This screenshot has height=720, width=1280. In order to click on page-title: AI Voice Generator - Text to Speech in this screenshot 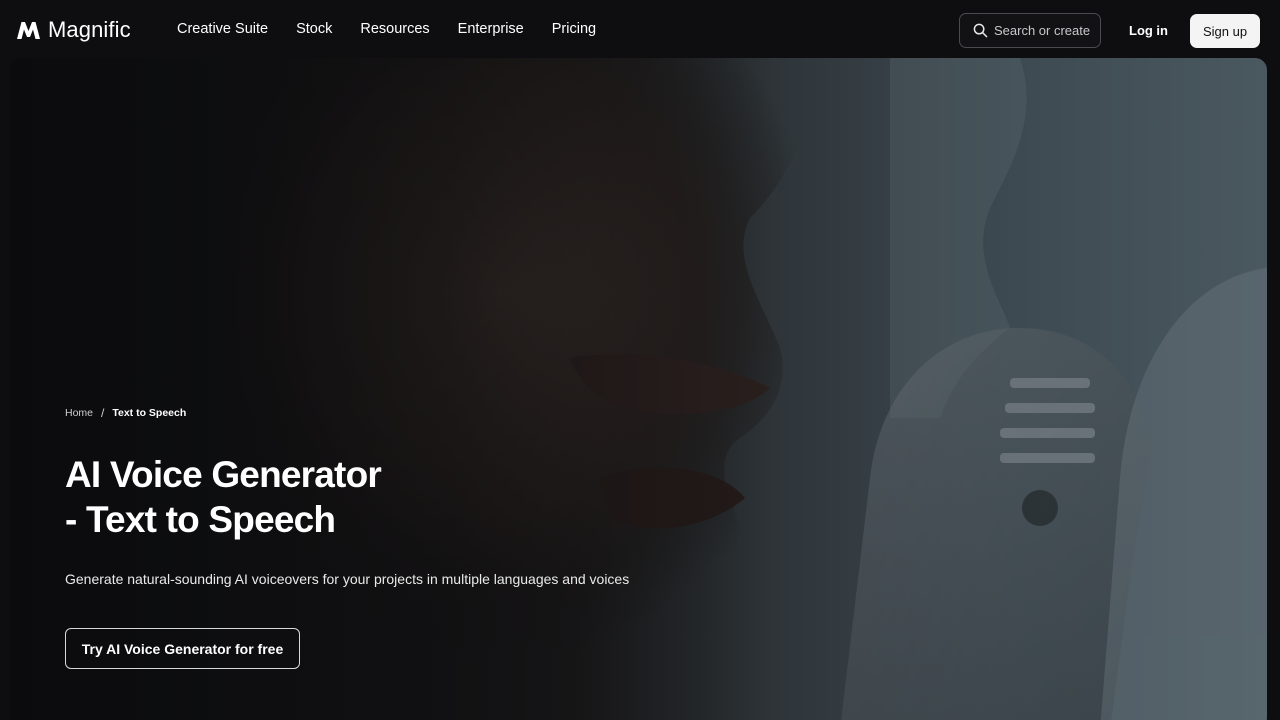, I will do `click(325, 497)`.